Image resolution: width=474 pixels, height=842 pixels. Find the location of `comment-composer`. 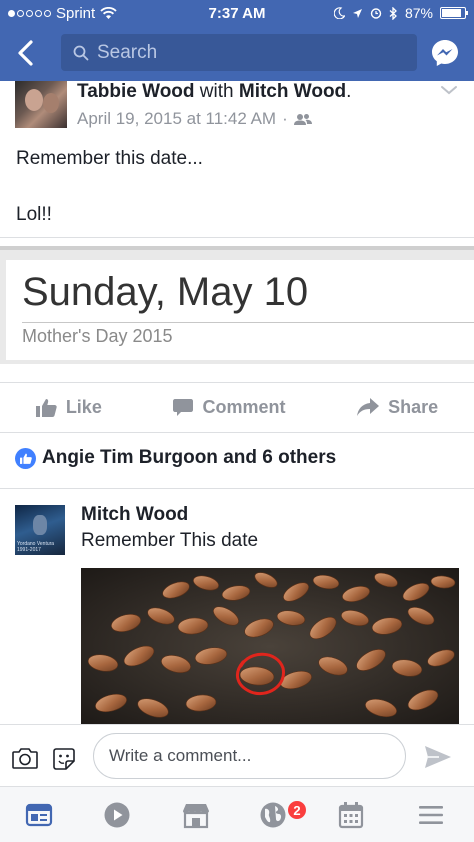

comment-composer is located at coordinates (237, 755).